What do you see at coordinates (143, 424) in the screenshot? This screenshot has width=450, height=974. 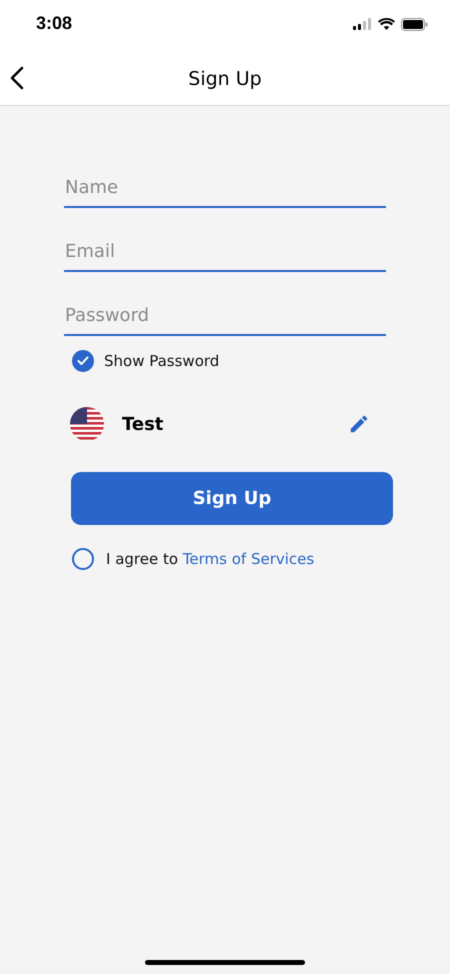 I see `profile-name: Test` at bounding box center [143, 424].